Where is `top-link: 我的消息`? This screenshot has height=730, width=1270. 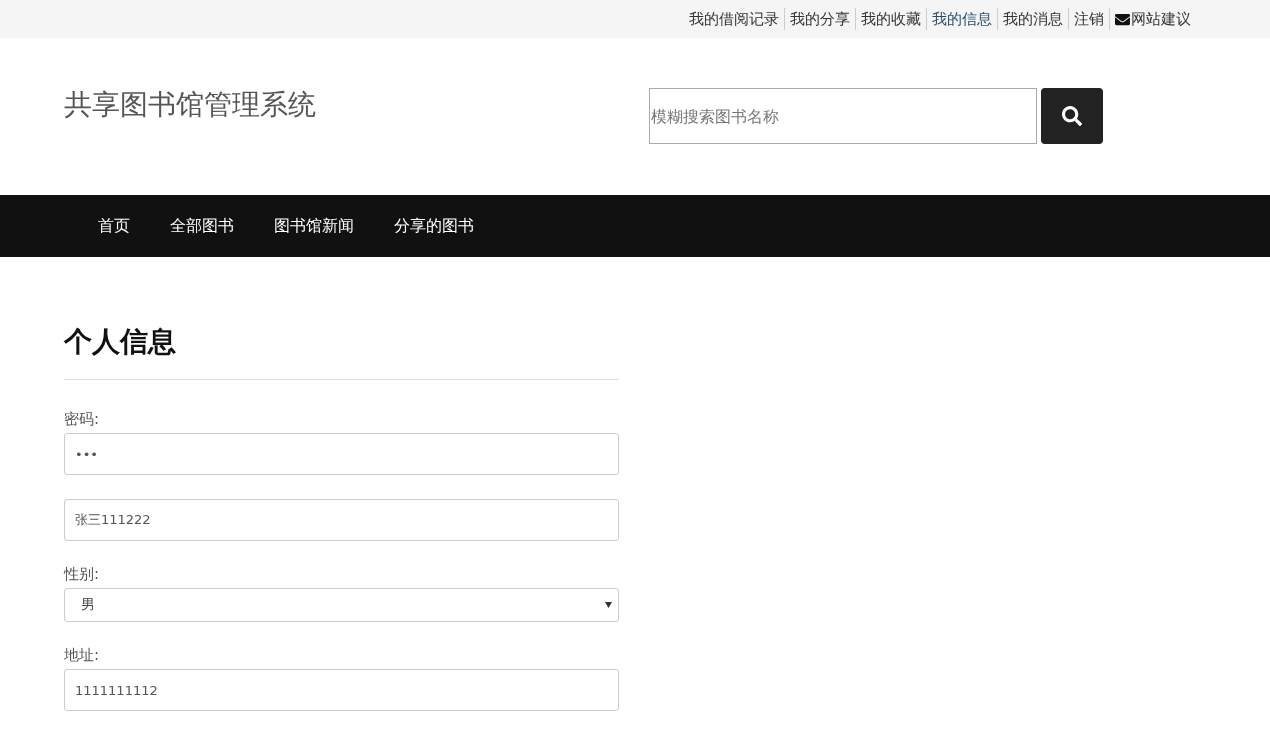
top-link: 我的消息 is located at coordinates (1032, 19).